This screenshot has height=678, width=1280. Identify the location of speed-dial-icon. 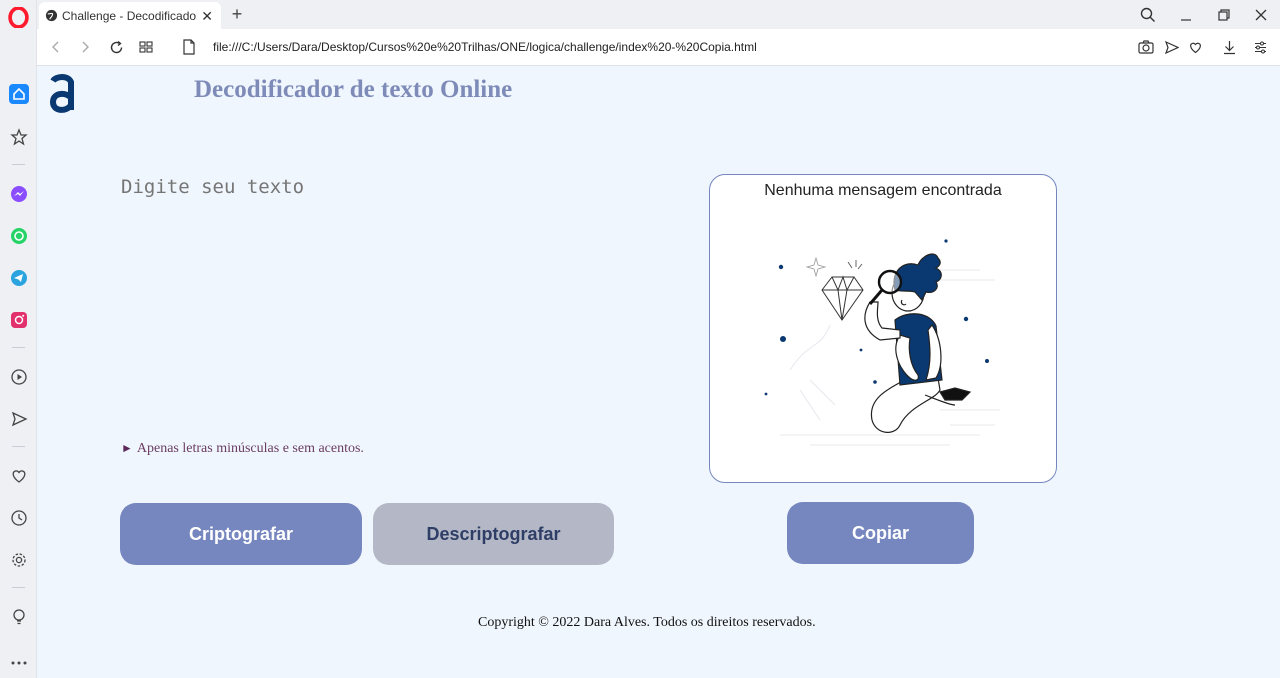
(18, 136).